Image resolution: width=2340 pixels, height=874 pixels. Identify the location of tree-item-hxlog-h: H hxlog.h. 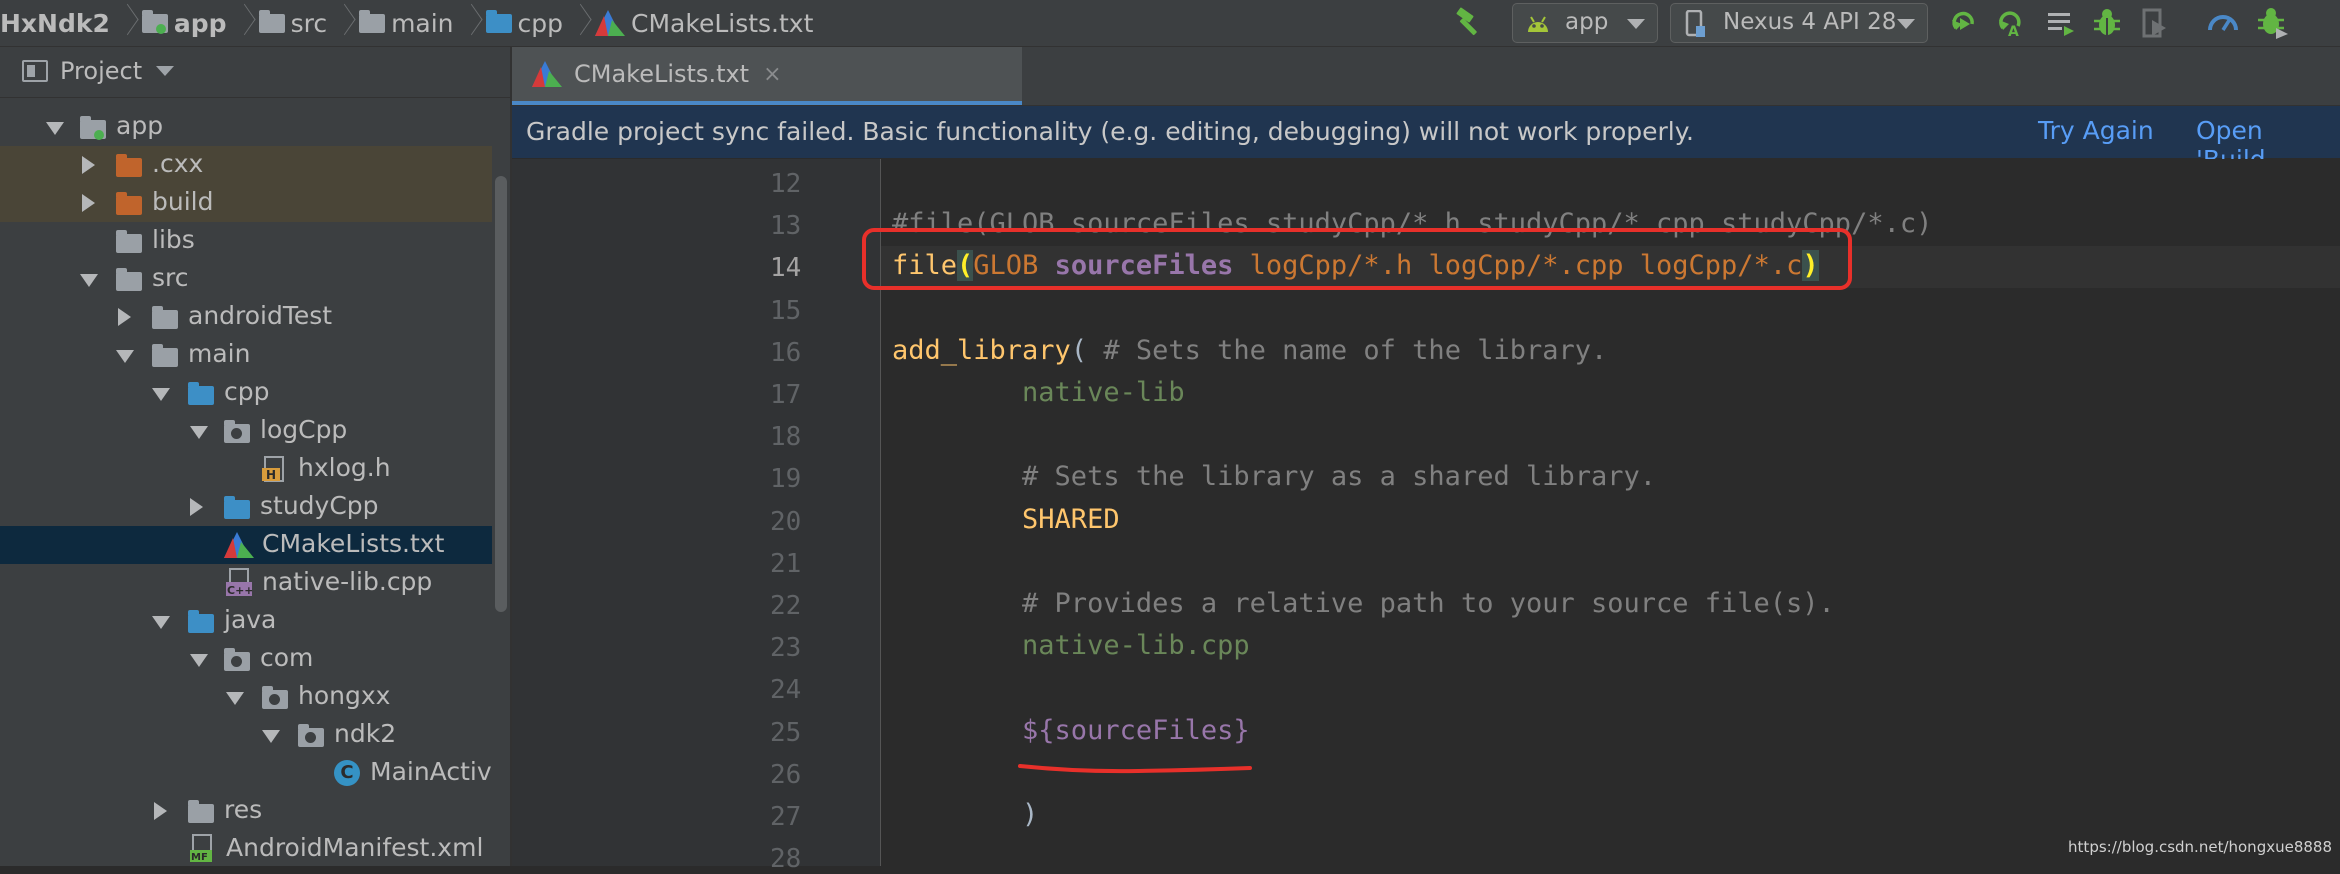
(246, 469).